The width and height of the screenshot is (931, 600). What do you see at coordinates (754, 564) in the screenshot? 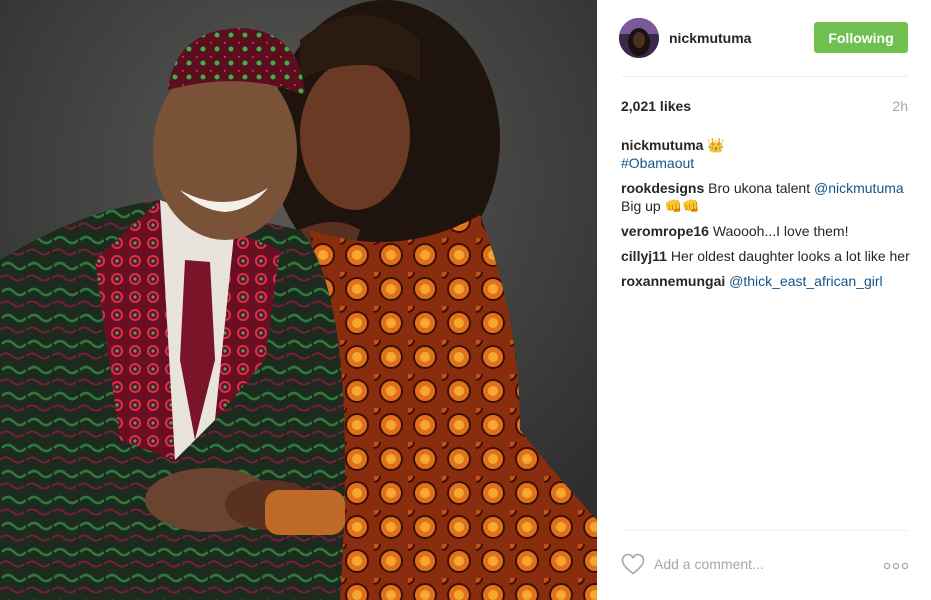
I see `add-comment-input` at bounding box center [754, 564].